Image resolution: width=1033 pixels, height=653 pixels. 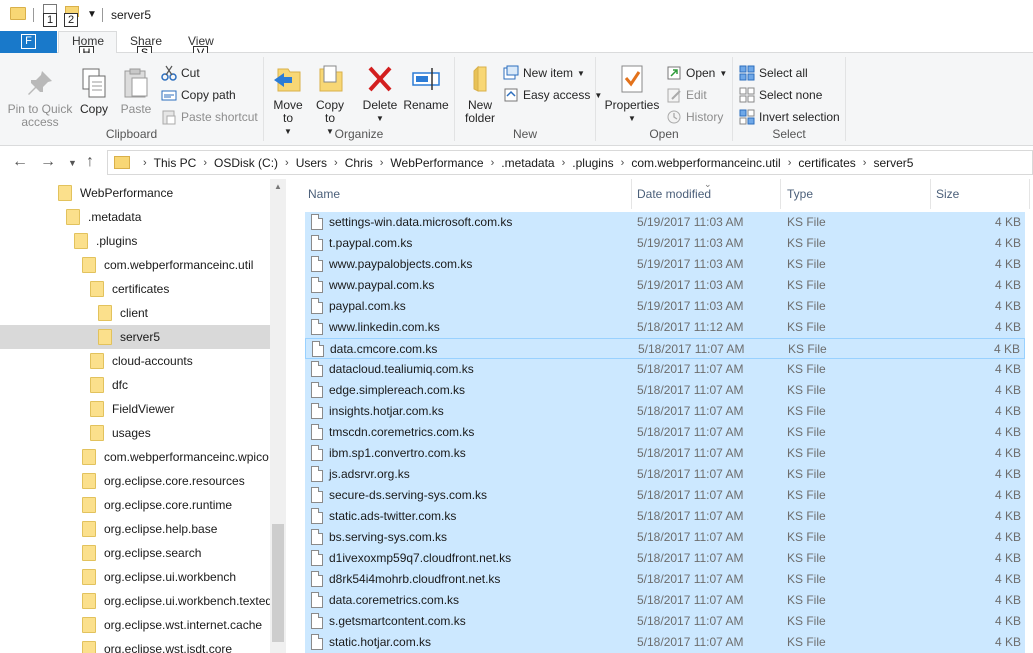 I want to click on tree-item: org.eclipse.core.resources, so click(x=135, y=481).